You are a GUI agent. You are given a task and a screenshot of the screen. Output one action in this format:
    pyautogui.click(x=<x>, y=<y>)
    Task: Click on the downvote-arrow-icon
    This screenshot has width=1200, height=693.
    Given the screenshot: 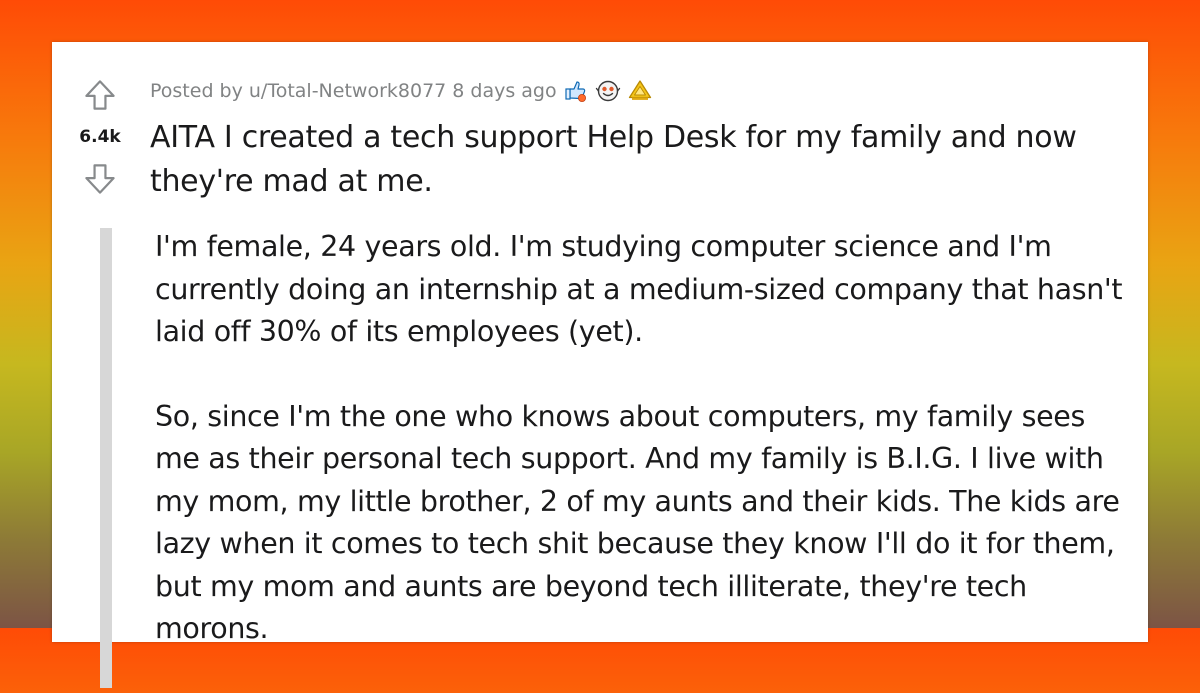 What is the action you would take?
    pyautogui.click(x=100, y=179)
    